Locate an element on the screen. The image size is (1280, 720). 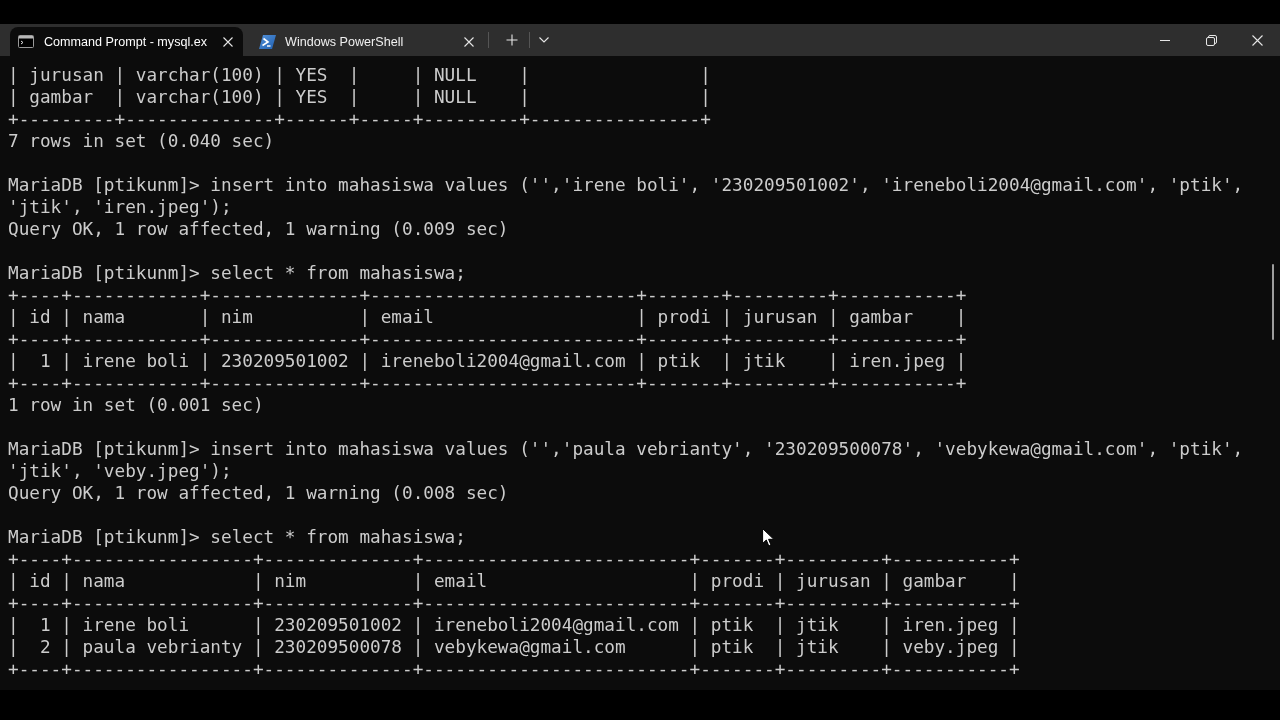
mouse-pointer-icon is located at coordinates (768, 537).